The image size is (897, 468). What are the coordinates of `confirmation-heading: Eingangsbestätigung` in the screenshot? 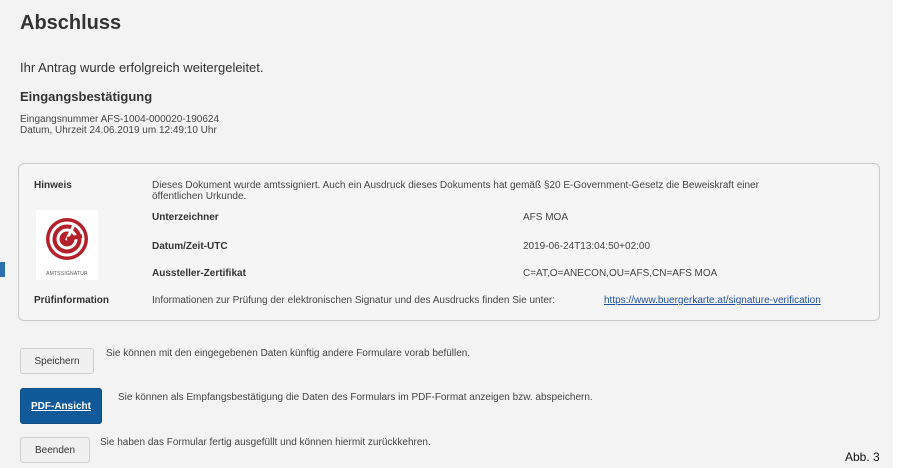 It's located at (86, 96).